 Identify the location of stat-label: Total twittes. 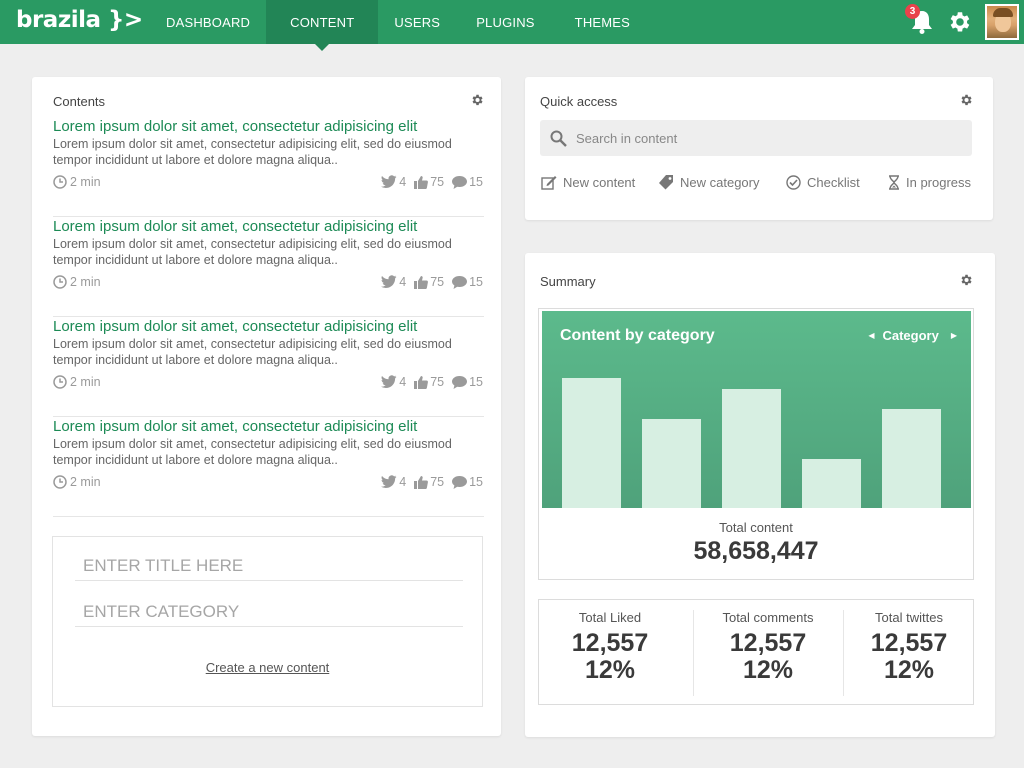
(909, 617).